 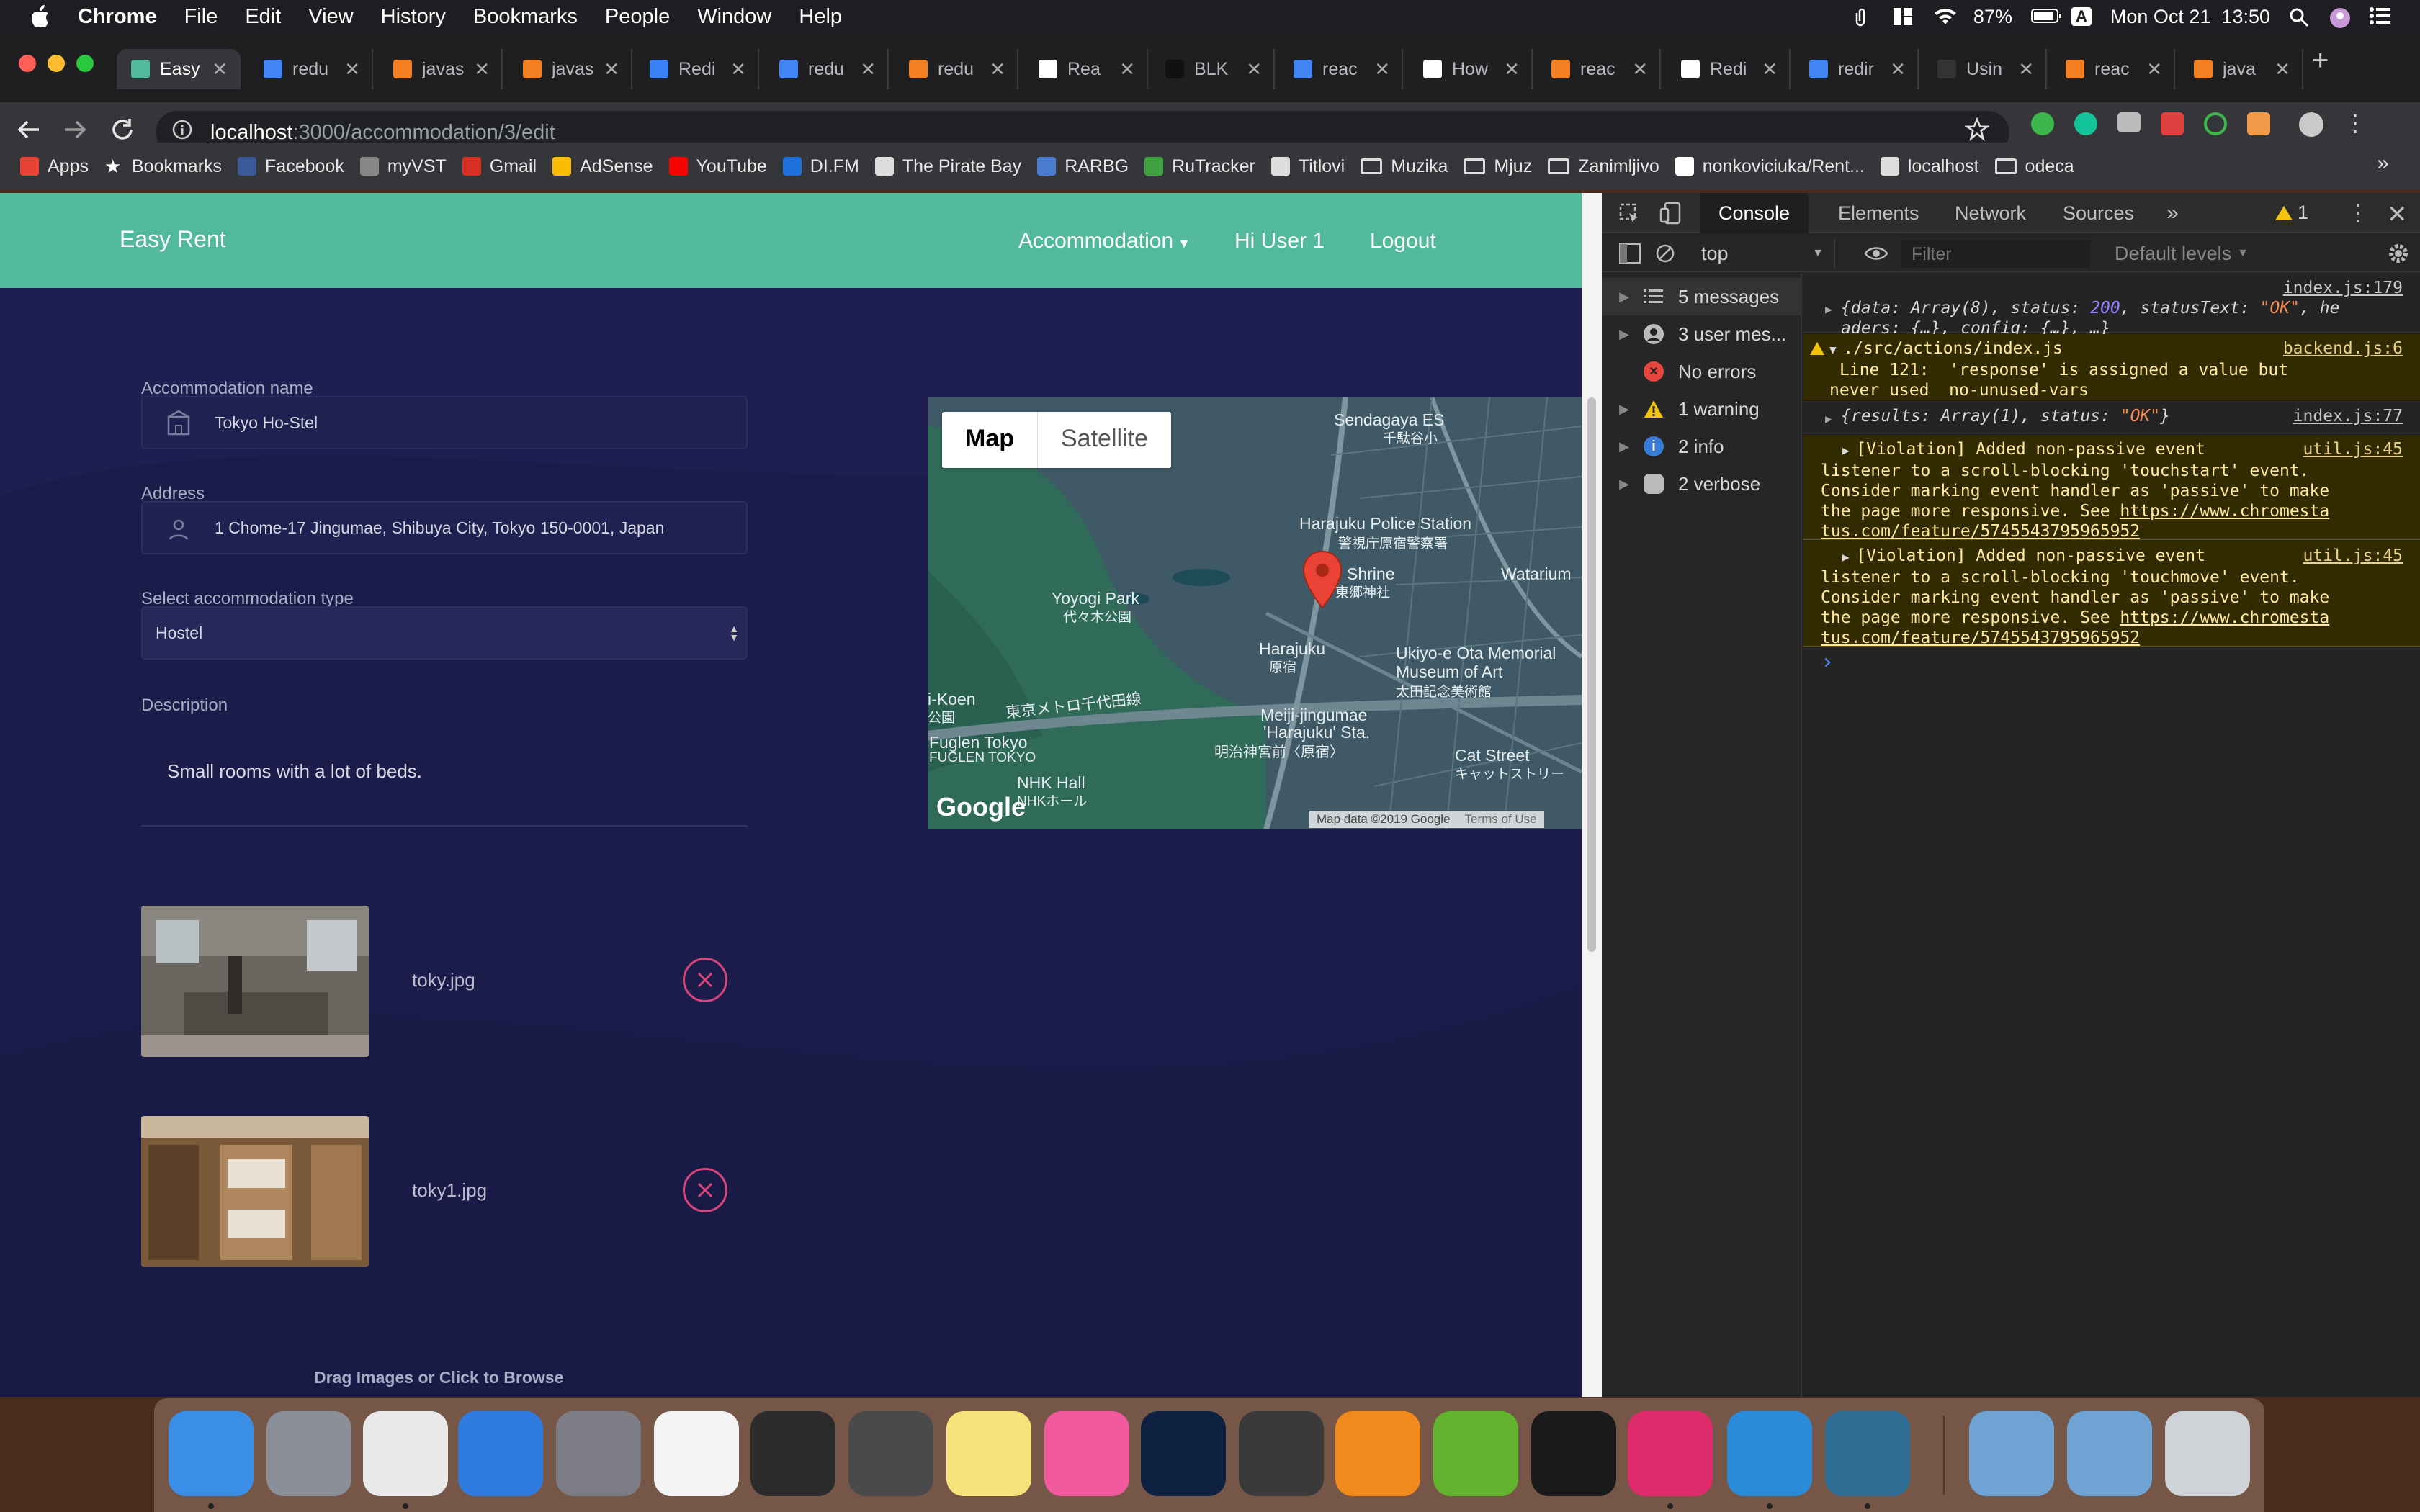 What do you see at coordinates (2340, 17) in the screenshot?
I see `user-avatar-icon` at bounding box center [2340, 17].